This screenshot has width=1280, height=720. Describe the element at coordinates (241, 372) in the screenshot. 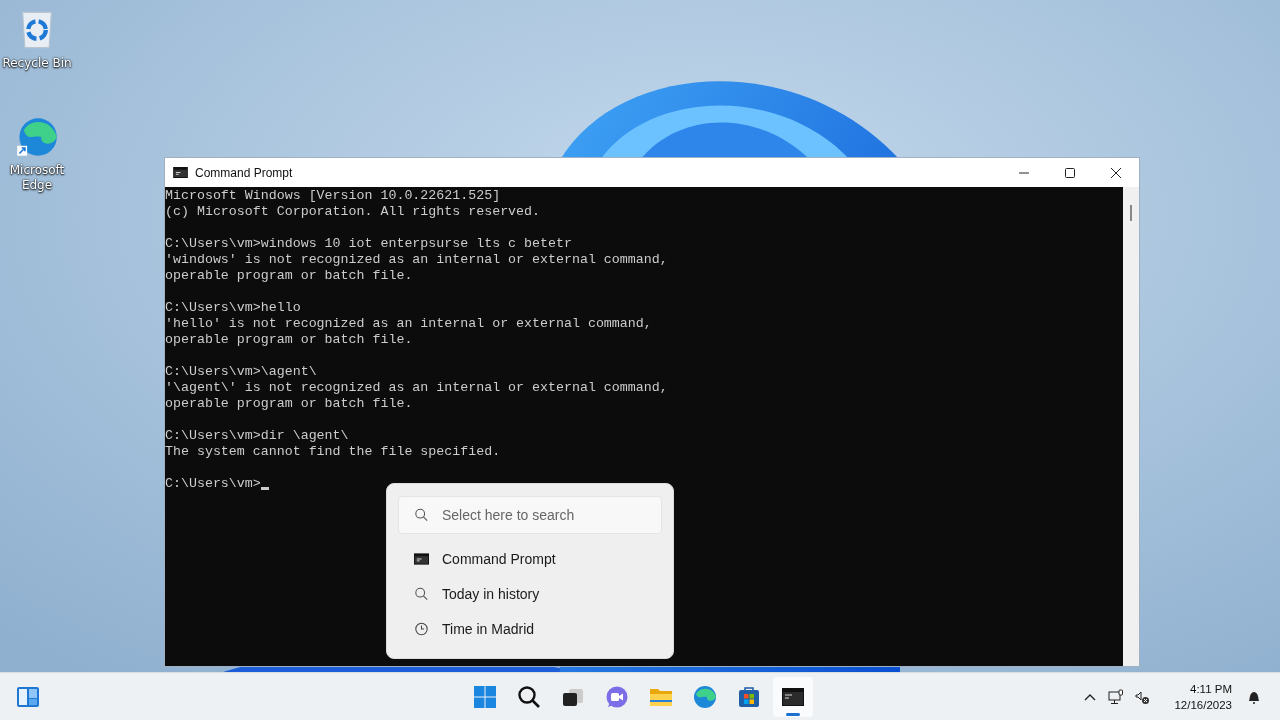

I see `console-line: C:\Users\vm>\agent\` at that location.